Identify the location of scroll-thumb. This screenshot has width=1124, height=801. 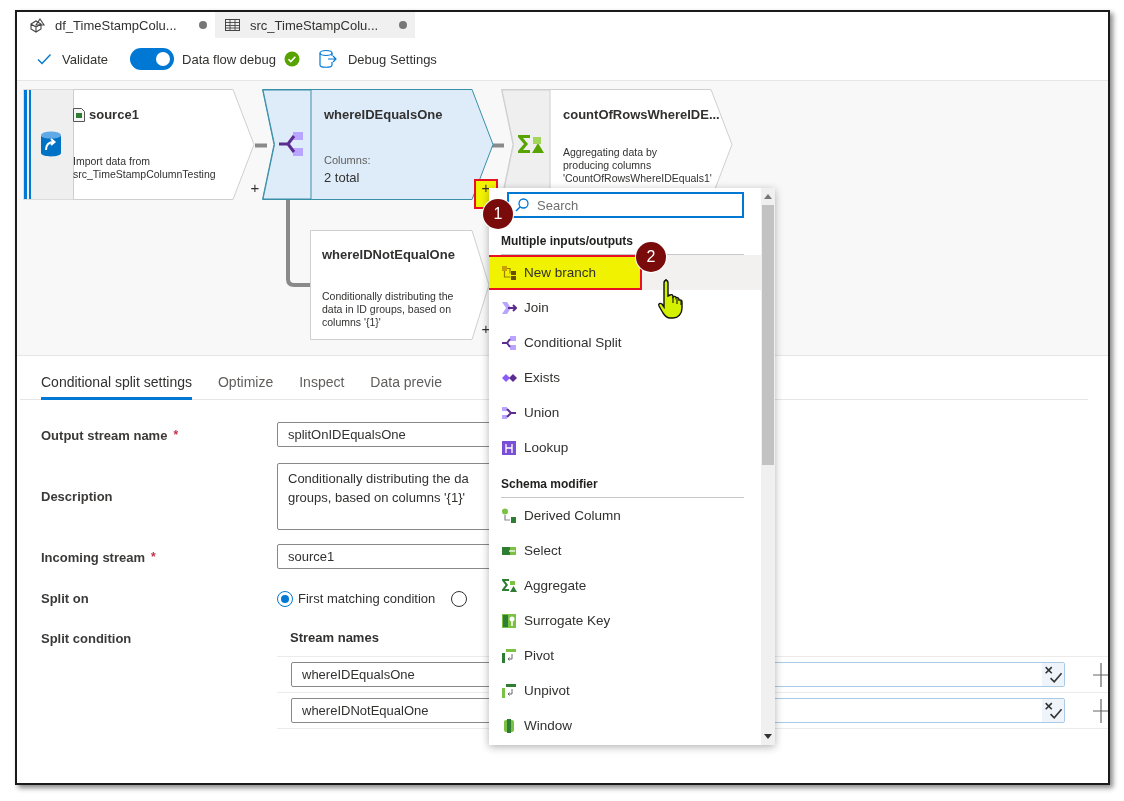
(768, 335).